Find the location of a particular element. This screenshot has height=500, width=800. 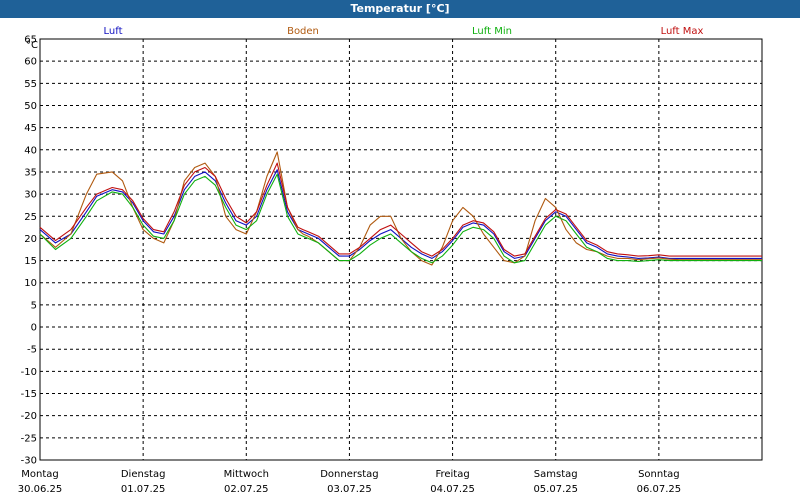

legend-entry: Luft Min is located at coordinates (492, 31).